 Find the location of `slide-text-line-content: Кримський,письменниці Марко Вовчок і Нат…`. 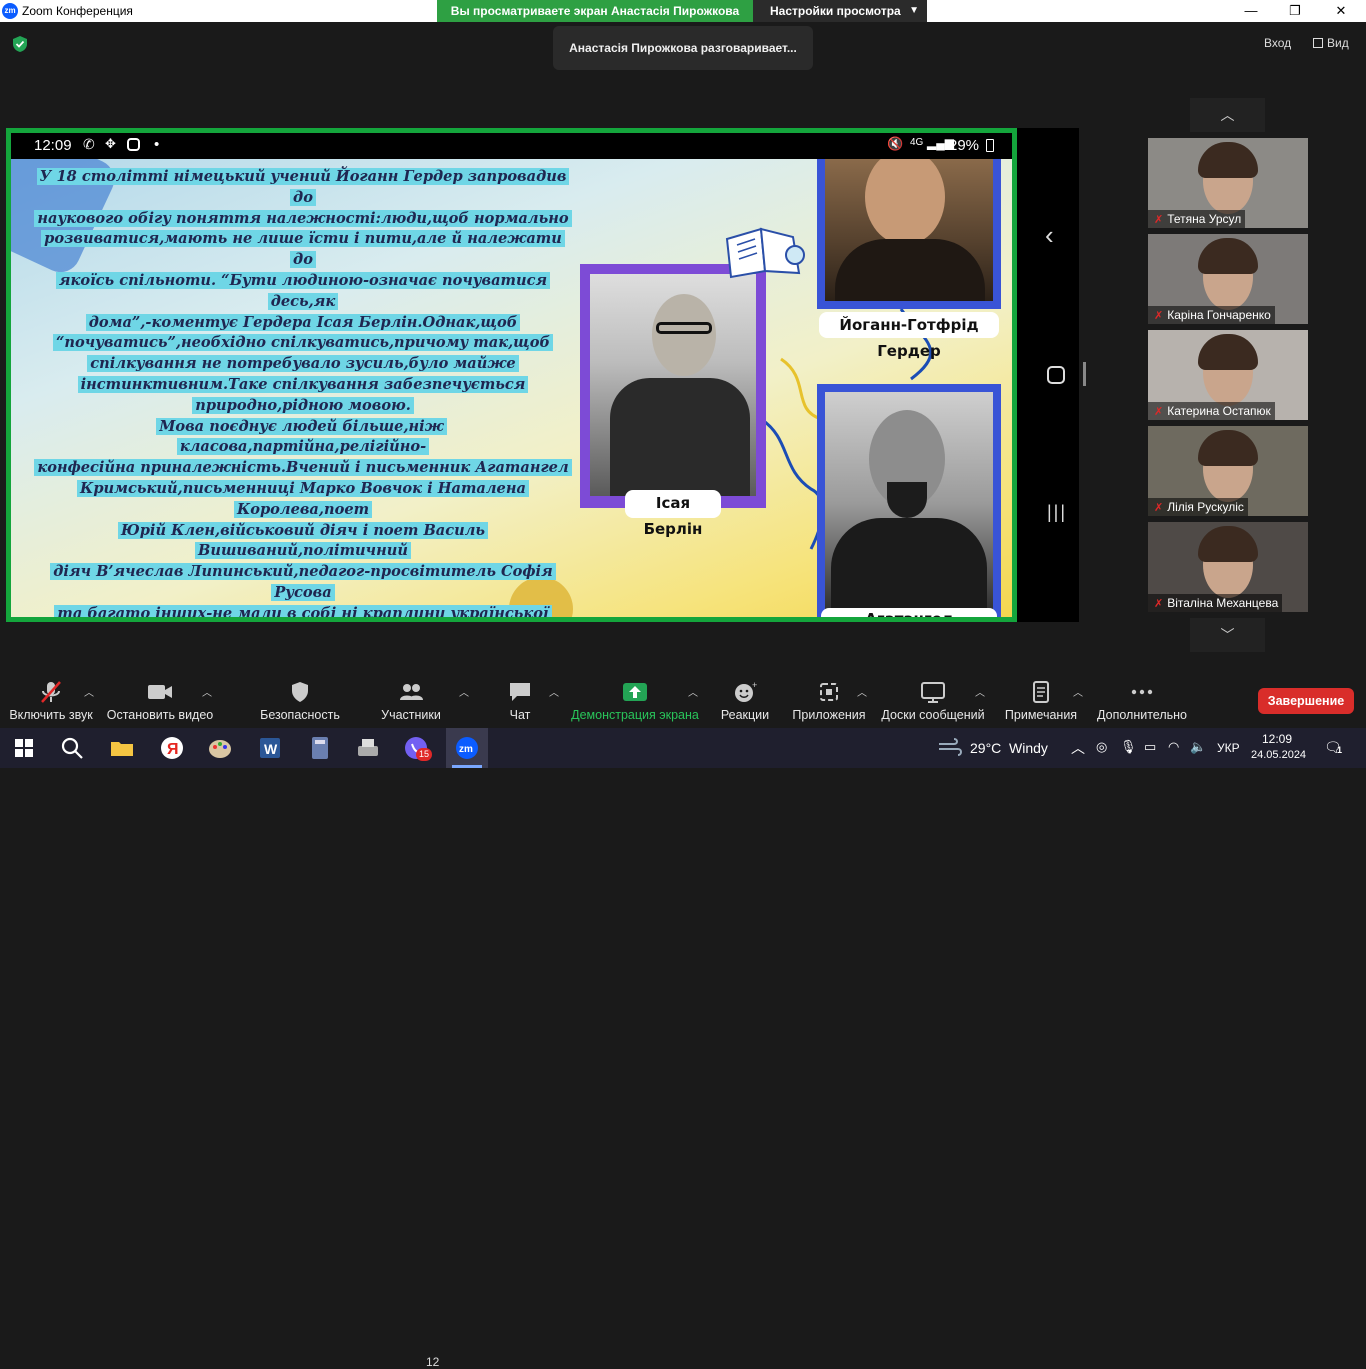

slide-text-line-content: Кримський,письменниці Марко Вовчок і Нат… is located at coordinates (303, 498).